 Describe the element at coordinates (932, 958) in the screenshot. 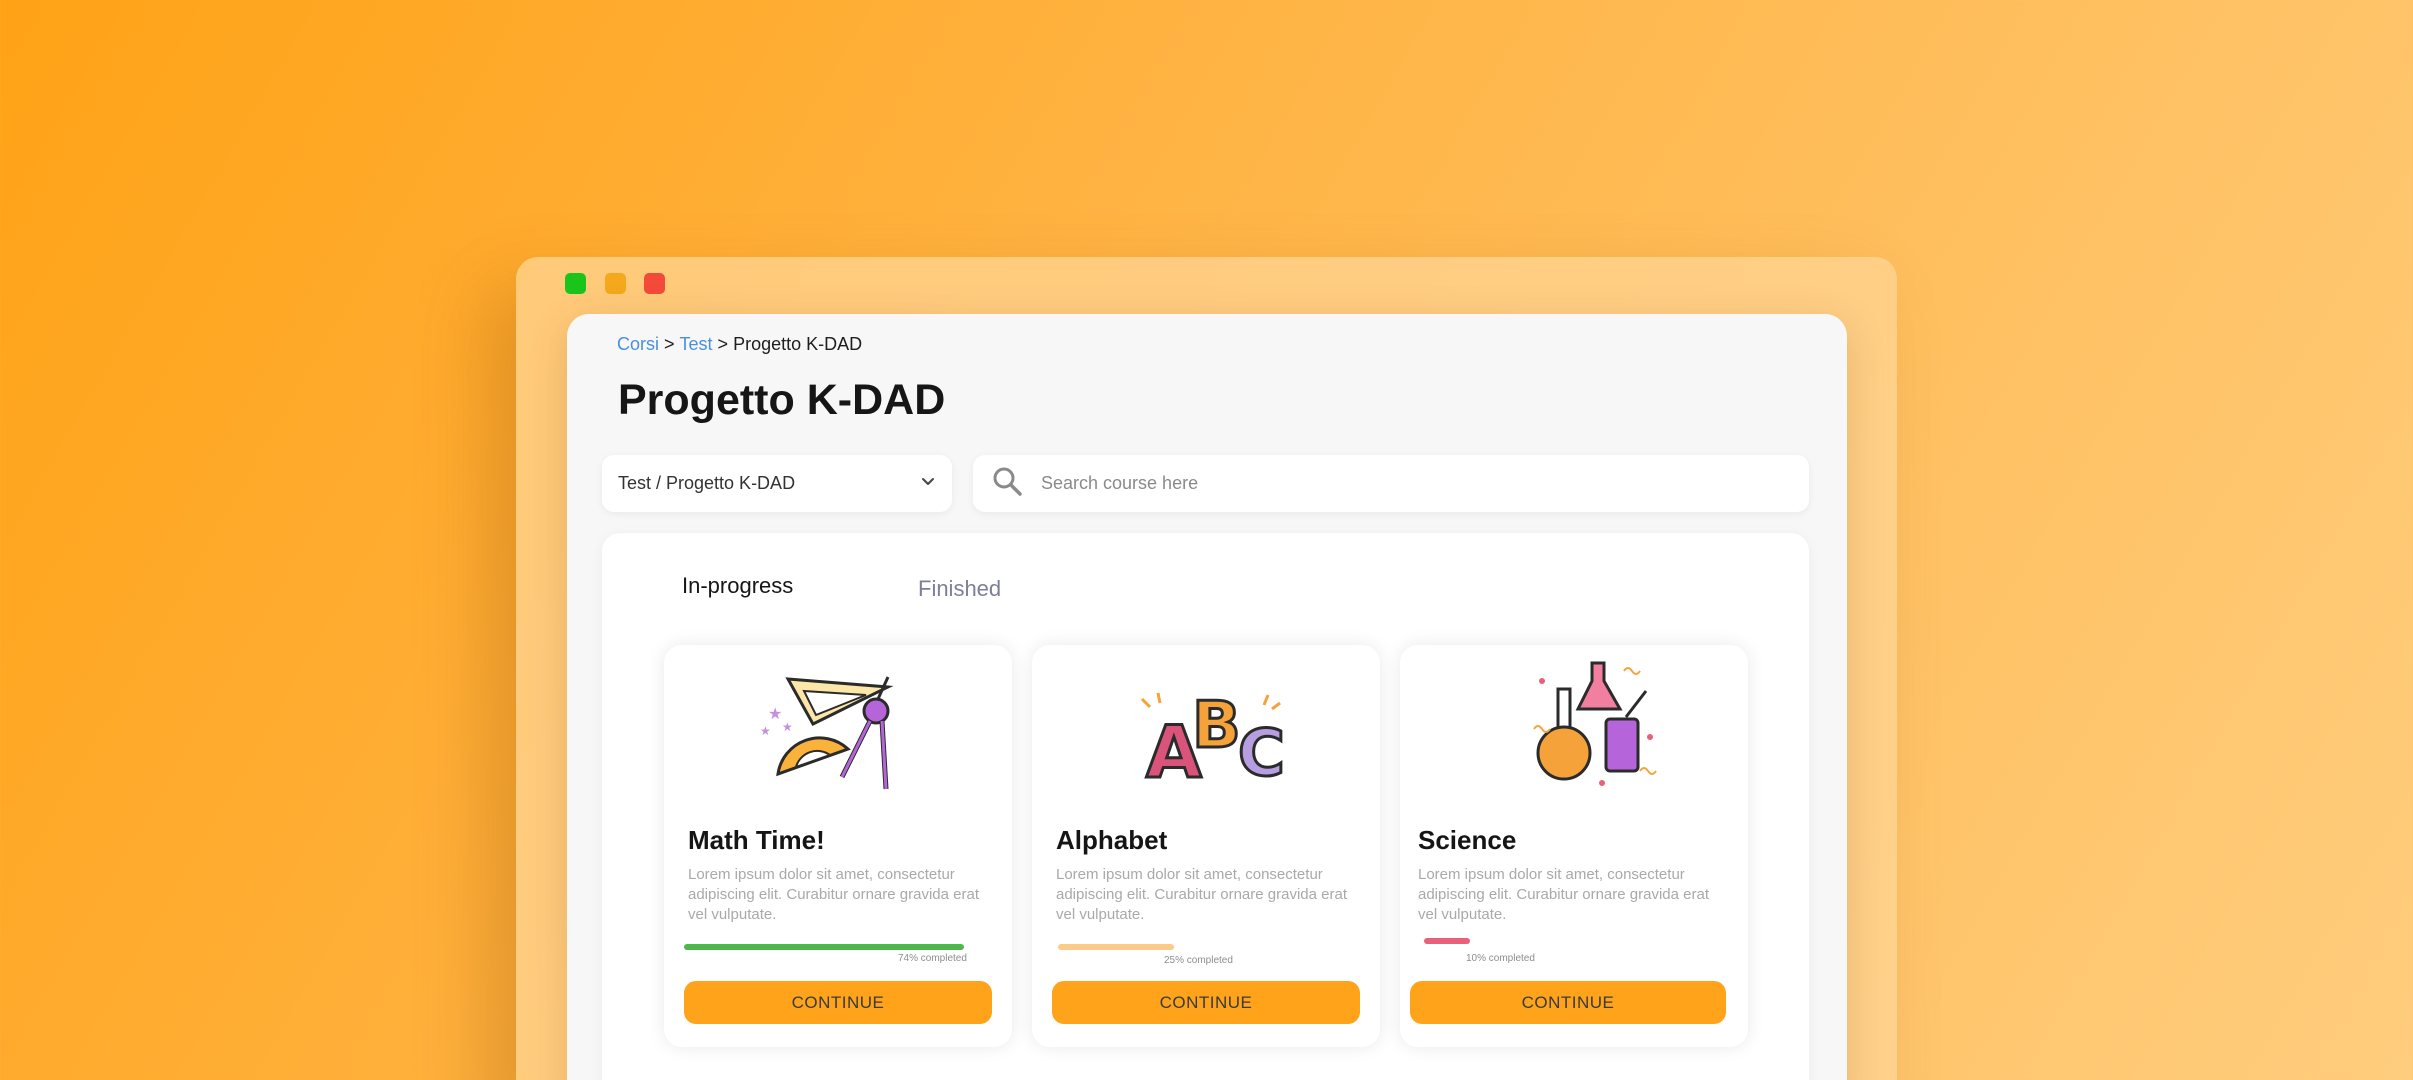

I see `progress-label: 74% completed` at that location.